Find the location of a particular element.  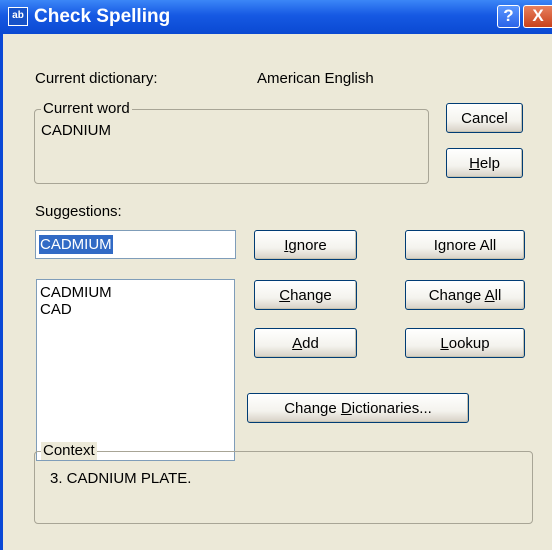

help-mnemonic: H is located at coordinates (474, 163).